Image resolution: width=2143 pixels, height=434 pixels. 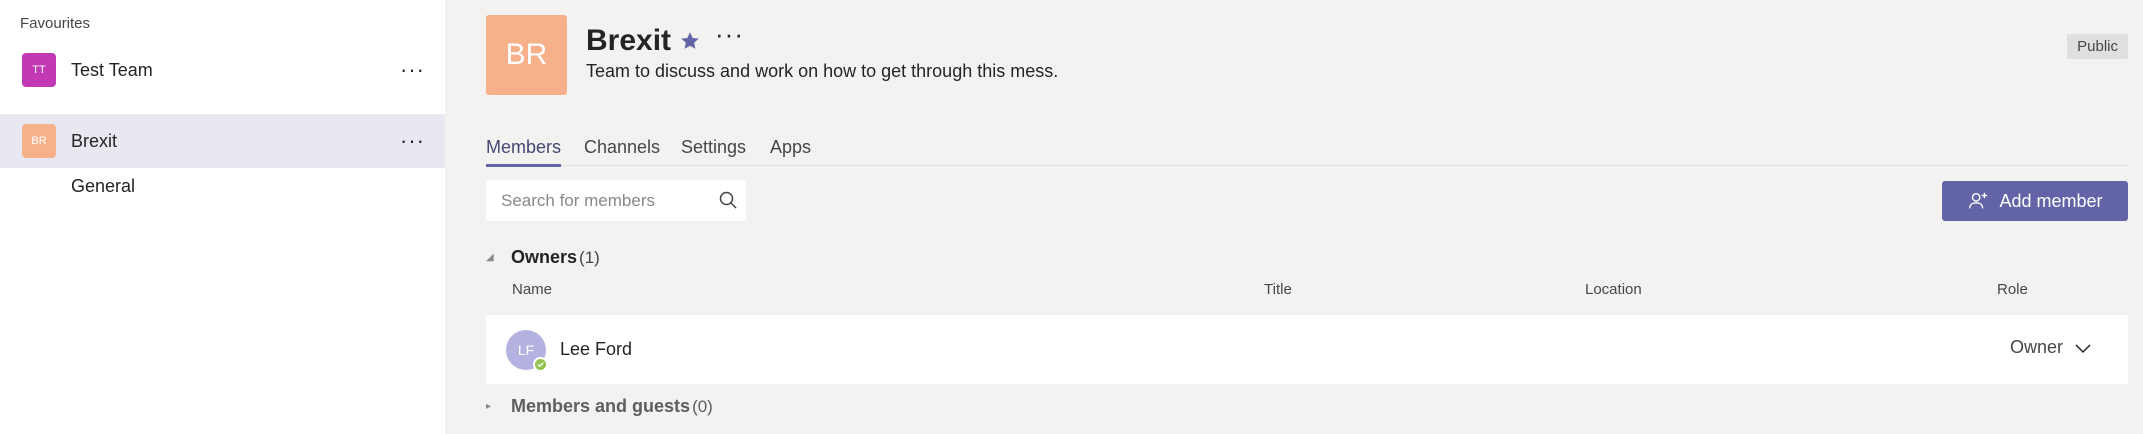 I want to click on search-icon, so click(x=728, y=200).